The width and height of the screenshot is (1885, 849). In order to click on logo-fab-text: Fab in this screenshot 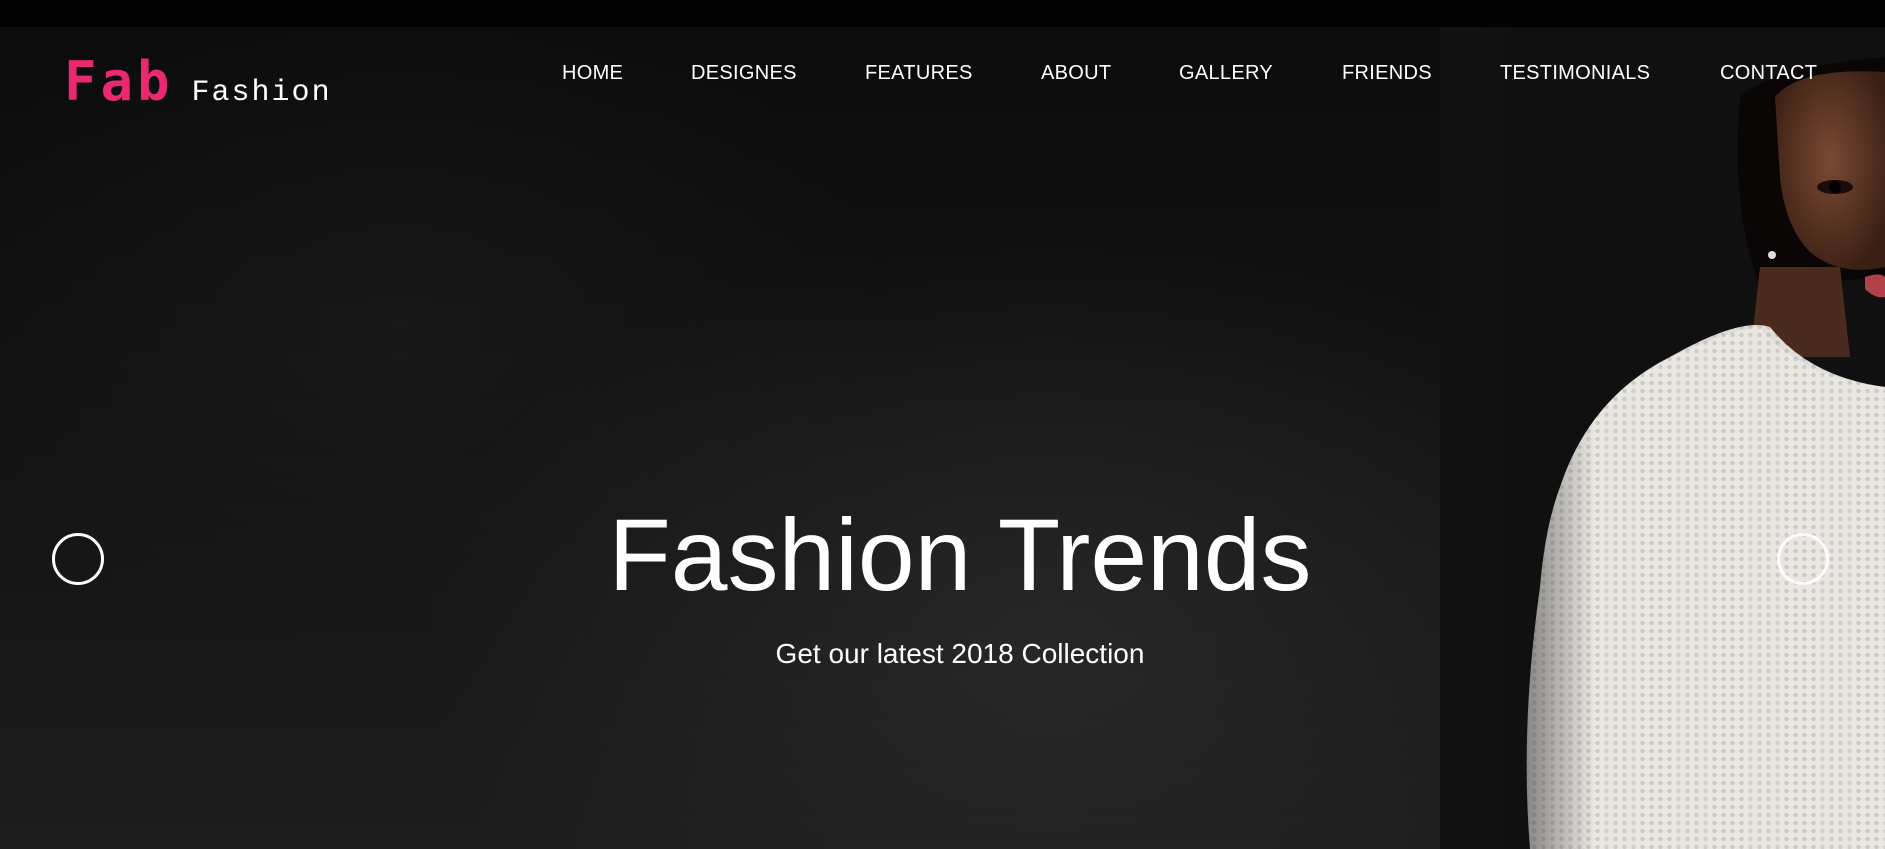, I will do `click(119, 81)`.